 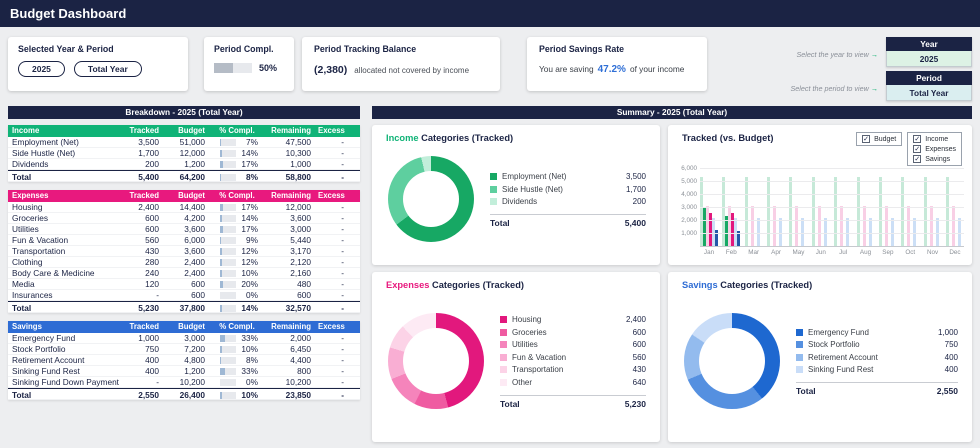 I want to click on period-progress-percent: 50%, so click(x=268, y=68).